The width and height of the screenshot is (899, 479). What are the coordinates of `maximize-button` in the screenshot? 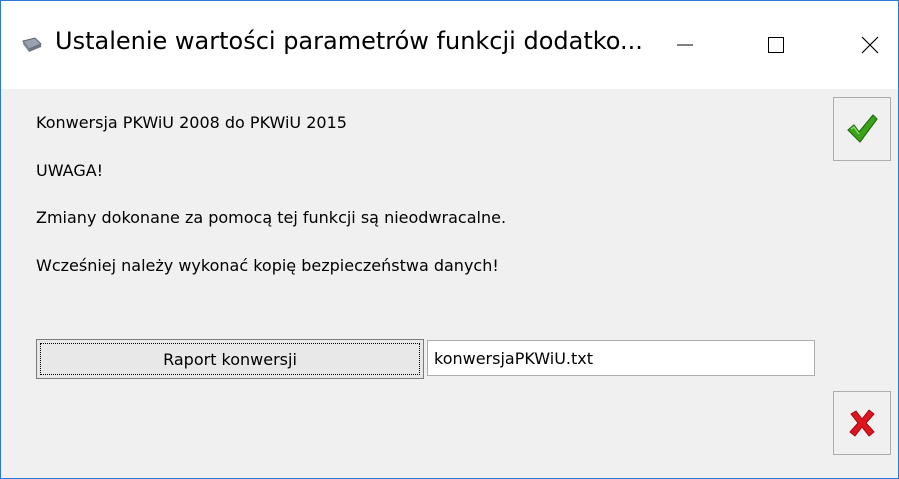 It's located at (776, 45).